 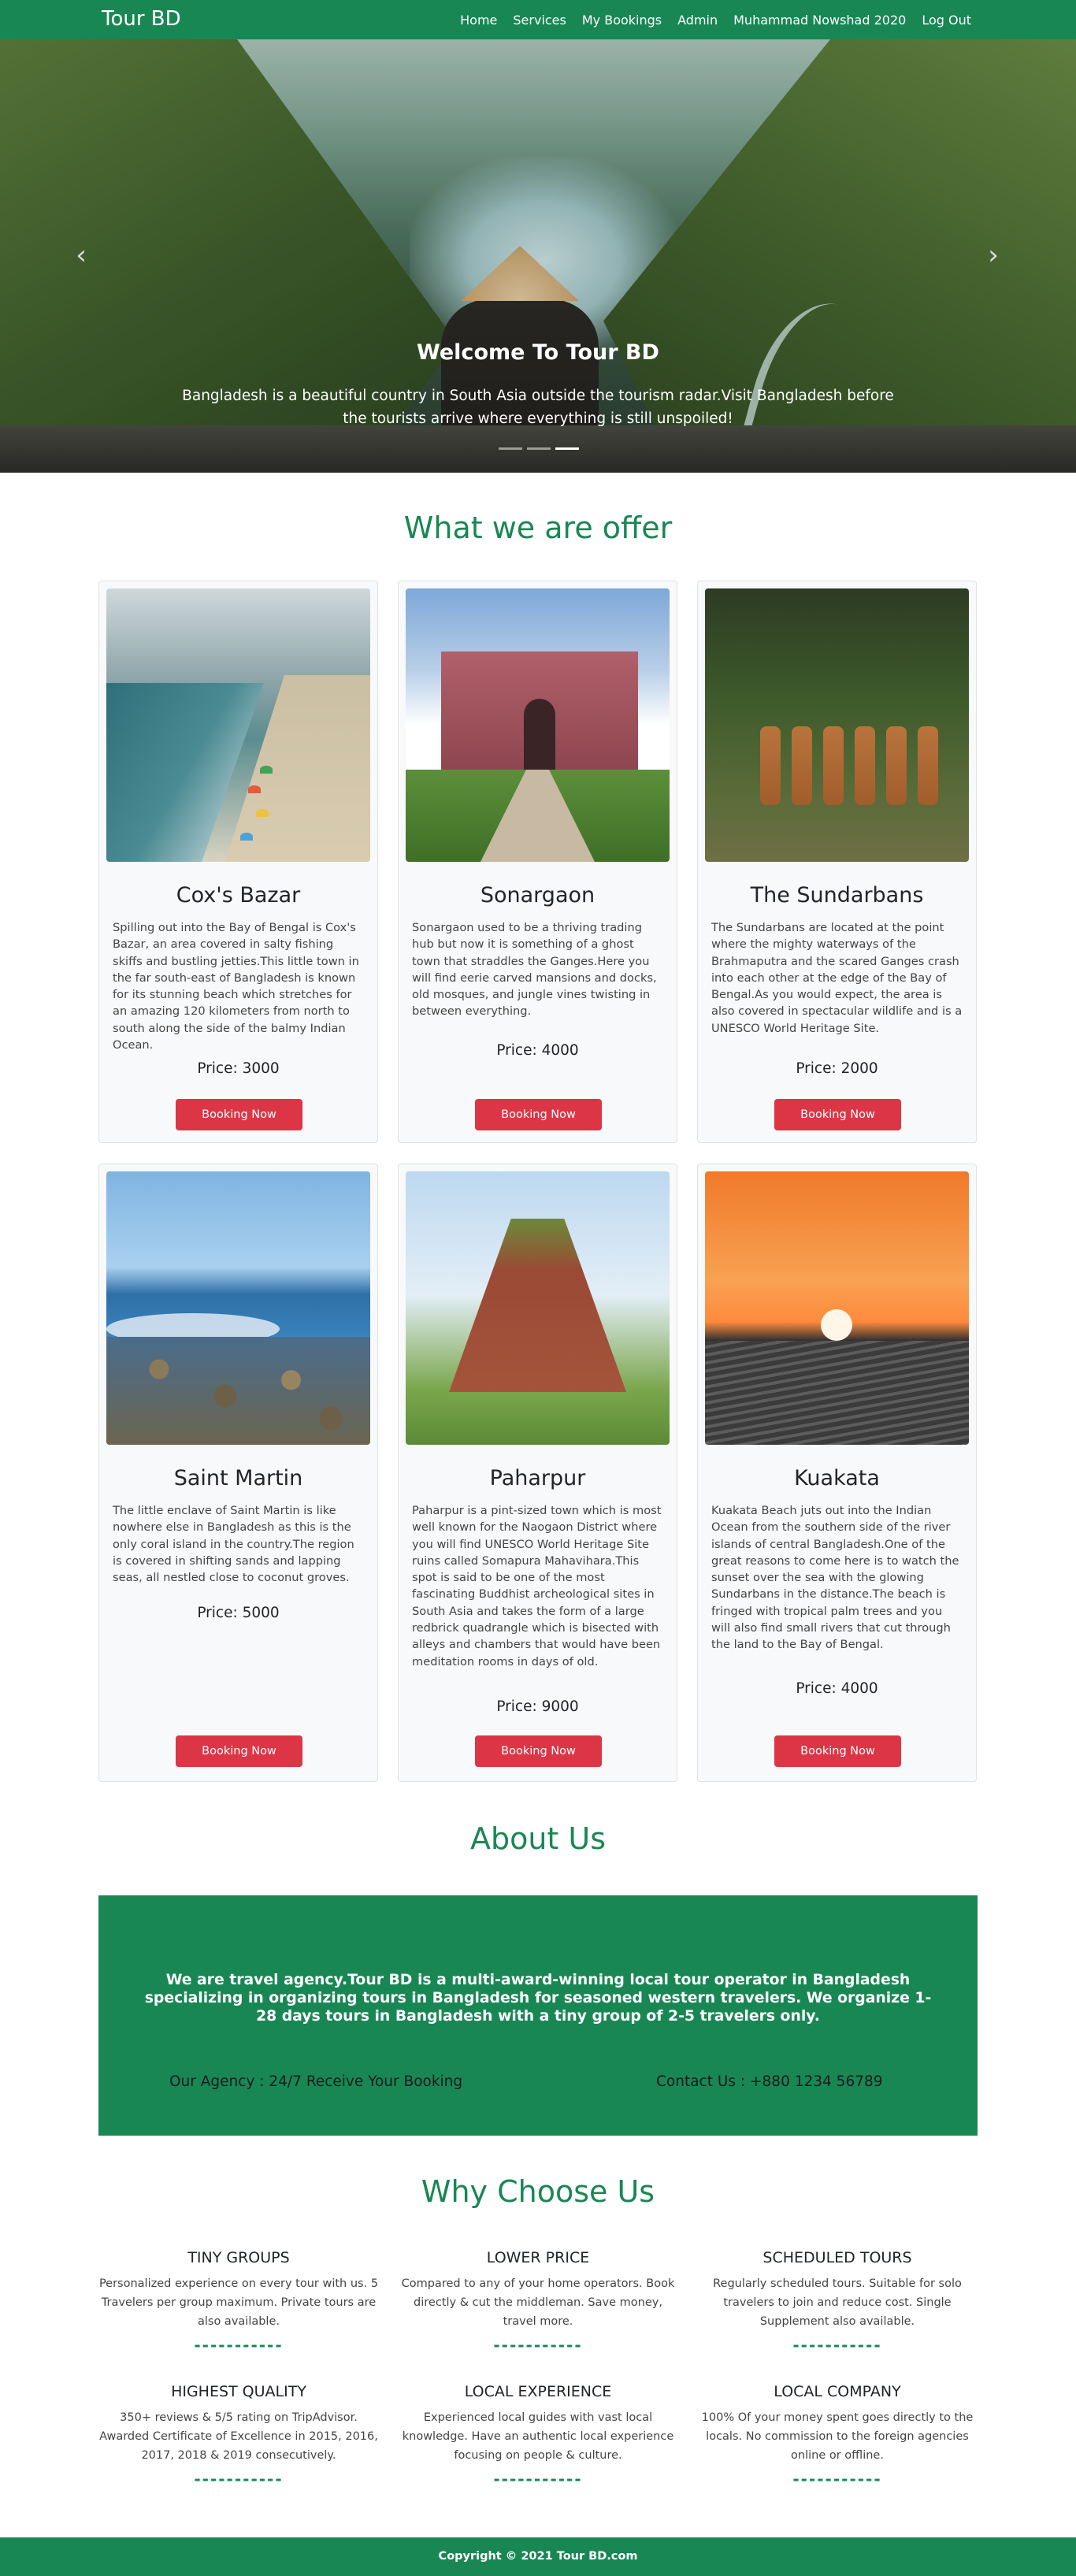 What do you see at coordinates (769, 2081) in the screenshot?
I see `contact-phone: Contact Us : +880 1234 56789` at bounding box center [769, 2081].